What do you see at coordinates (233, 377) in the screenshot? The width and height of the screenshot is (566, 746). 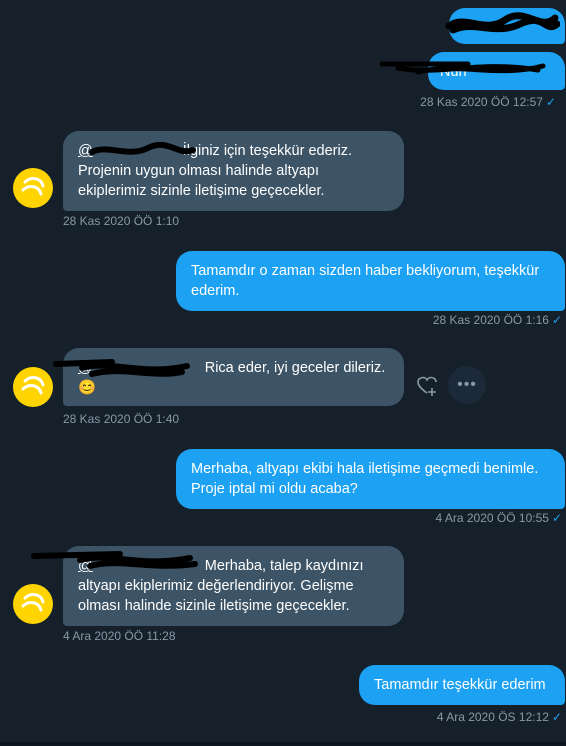 I see `message-bubble-received: @ Rica eder, iyi geceler dileriz. 😊` at bounding box center [233, 377].